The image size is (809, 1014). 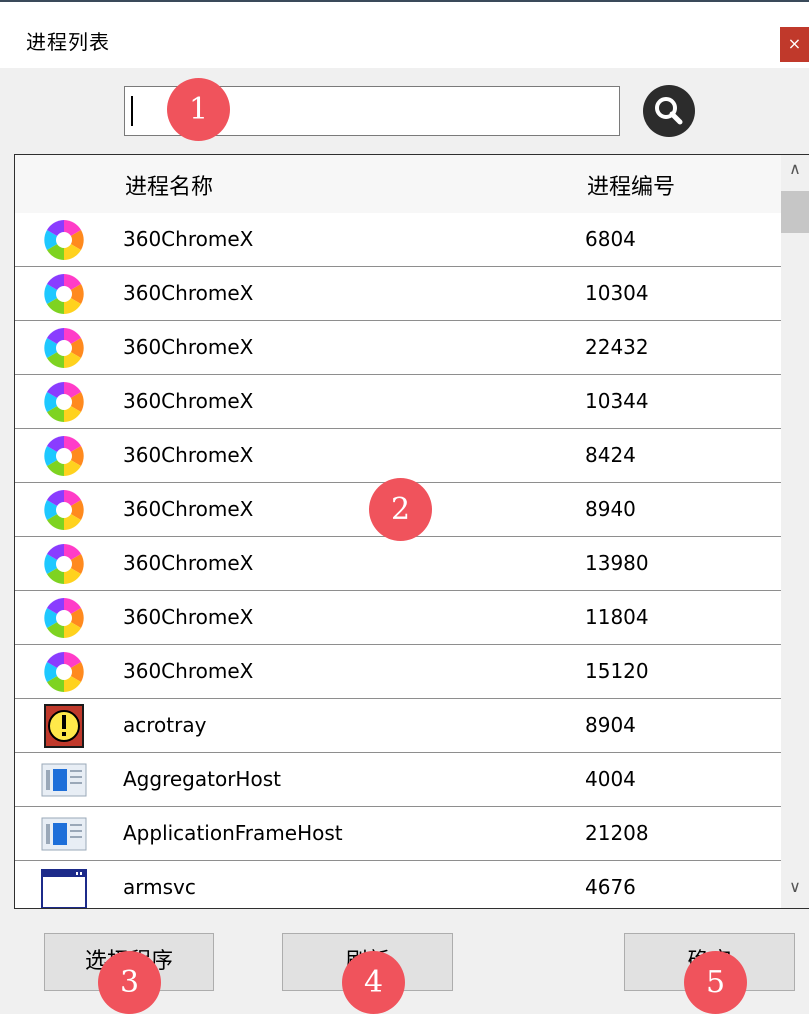 What do you see at coordinates (617, 563) in the screenshot?
I see `process-id: 13980` at bounding box center [617, 563].